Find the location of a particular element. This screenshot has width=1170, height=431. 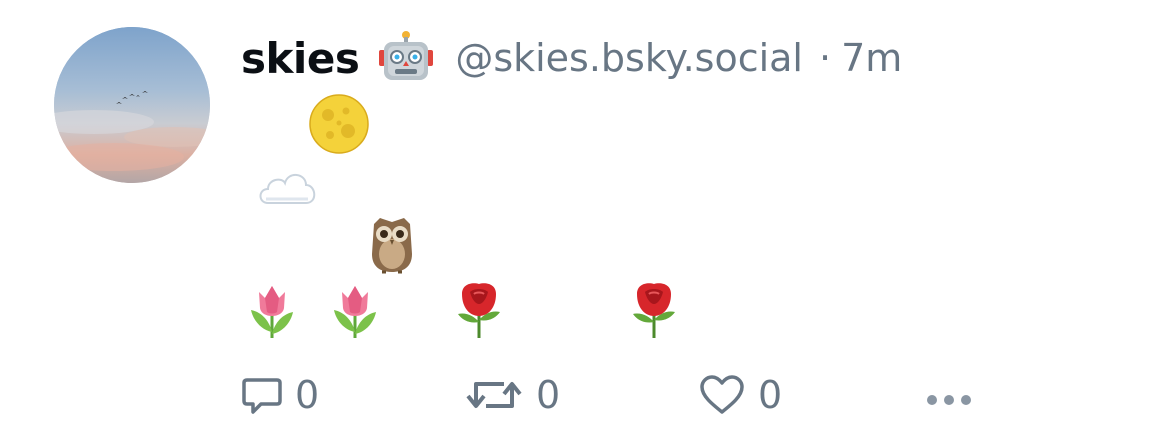

user-handle: @skies.bsky.social is located at coordinates (629, 58).